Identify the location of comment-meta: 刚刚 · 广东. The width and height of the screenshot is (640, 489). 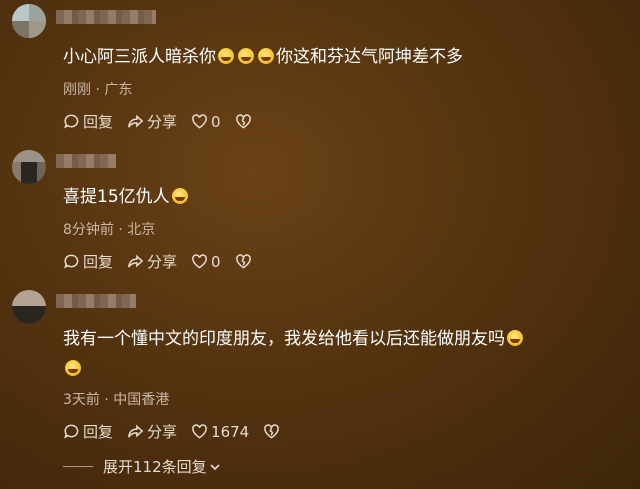
(97, 89).